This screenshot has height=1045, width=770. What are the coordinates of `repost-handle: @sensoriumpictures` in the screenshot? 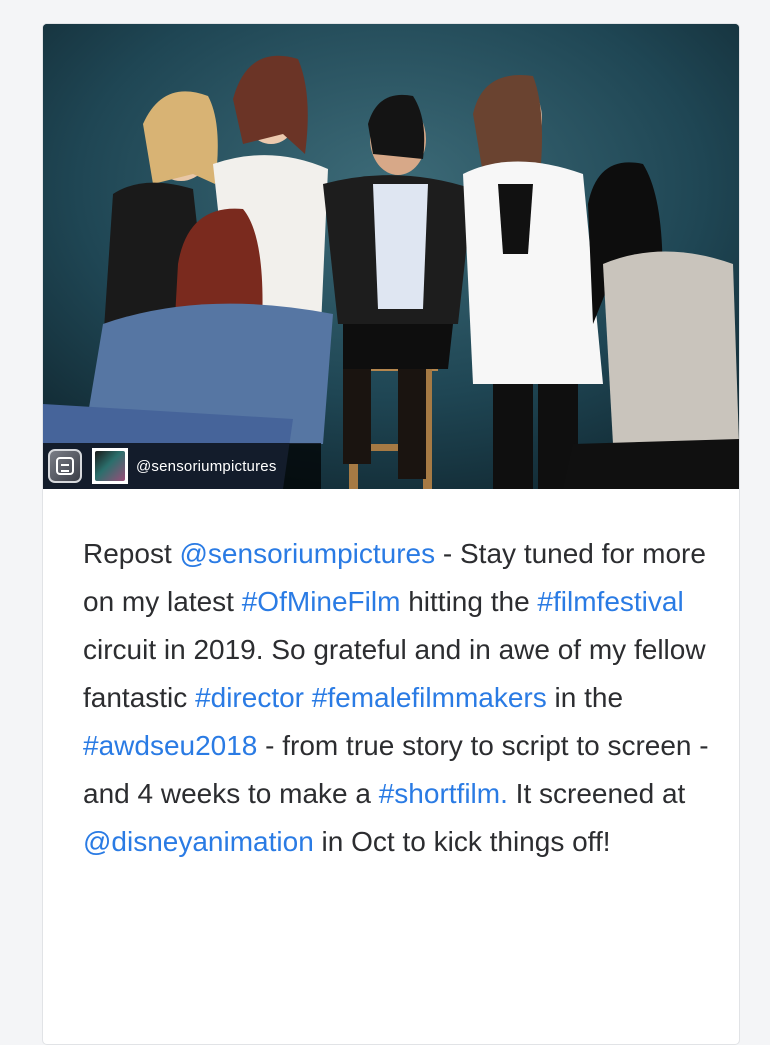 It's located at (206, 466).